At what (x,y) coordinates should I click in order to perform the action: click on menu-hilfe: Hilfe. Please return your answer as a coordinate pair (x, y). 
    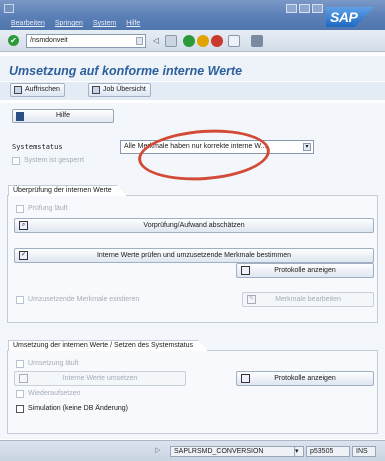
    Looking at the image, I should click on (133, 23).